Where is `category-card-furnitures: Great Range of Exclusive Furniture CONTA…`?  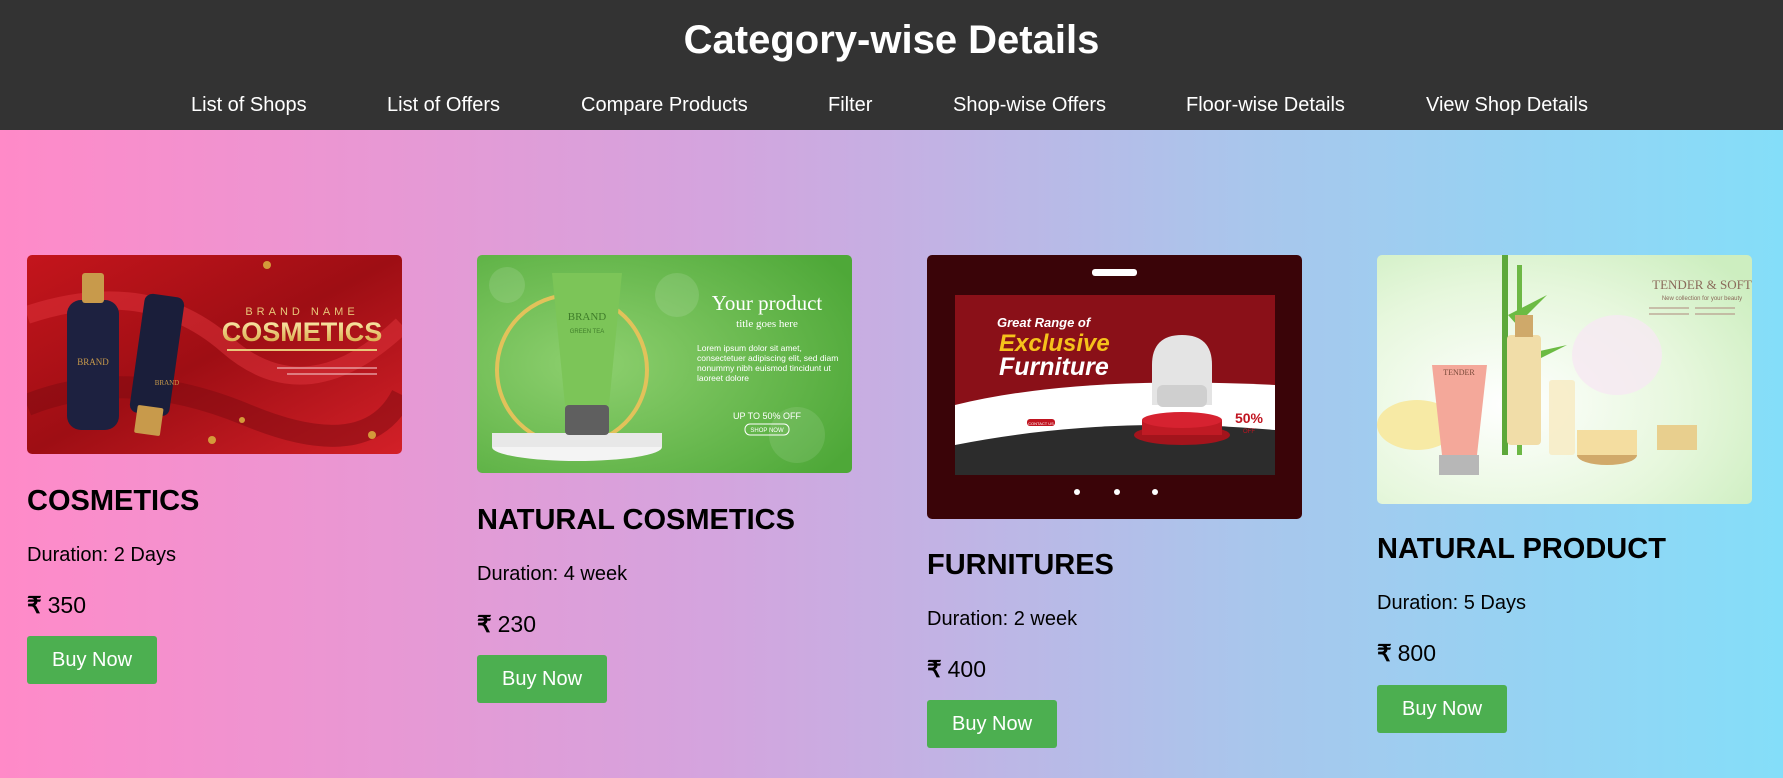
category-card-furnitures: Great Range of Exclusive Furniture CONTA… is located at coordinates (1114, 501).